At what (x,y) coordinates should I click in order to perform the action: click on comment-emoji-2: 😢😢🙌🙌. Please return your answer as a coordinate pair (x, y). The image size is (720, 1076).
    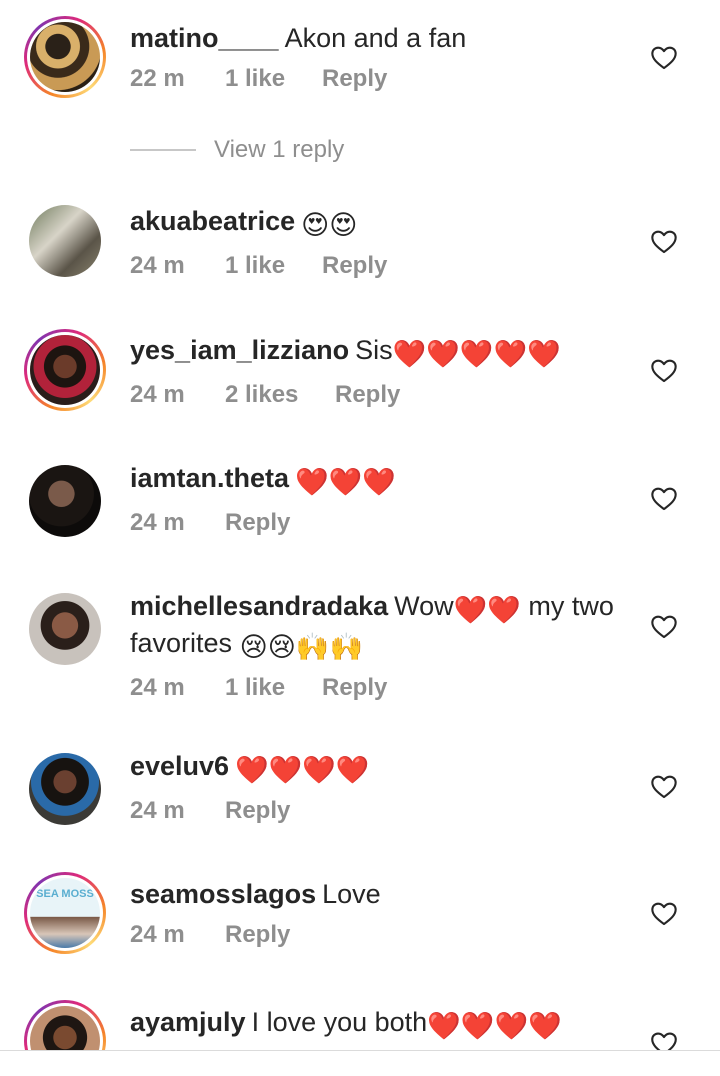
    Looking at the image, I should click on (301, 647).